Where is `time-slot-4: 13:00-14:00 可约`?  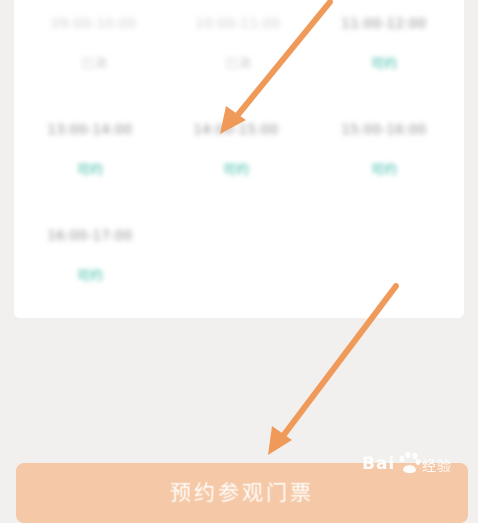
time-slot-4: 13:00-14:00 可约 is located at coordinates (90, 151).